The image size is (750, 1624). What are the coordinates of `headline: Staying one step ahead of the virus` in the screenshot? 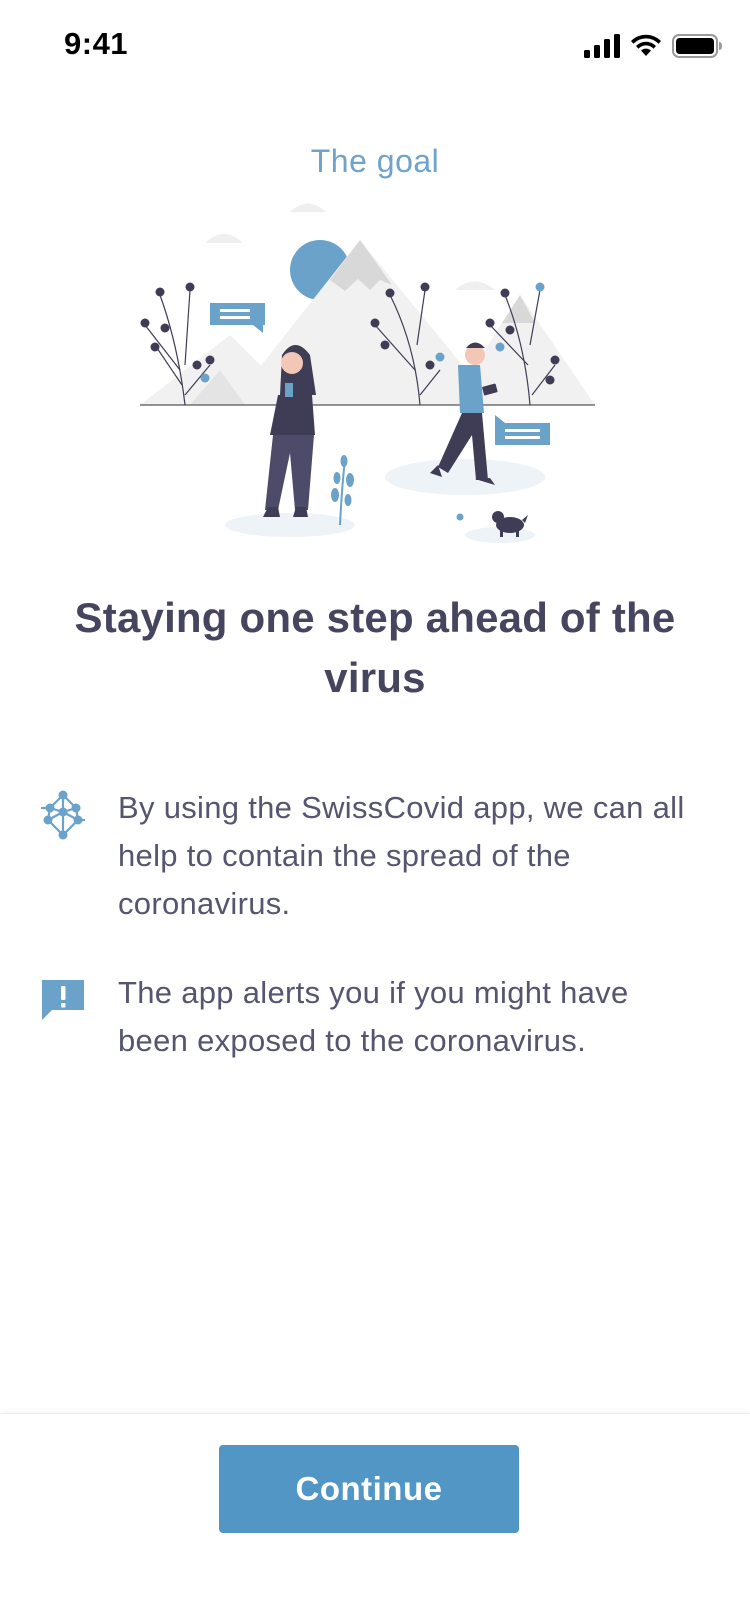 It's located at (375, 647).